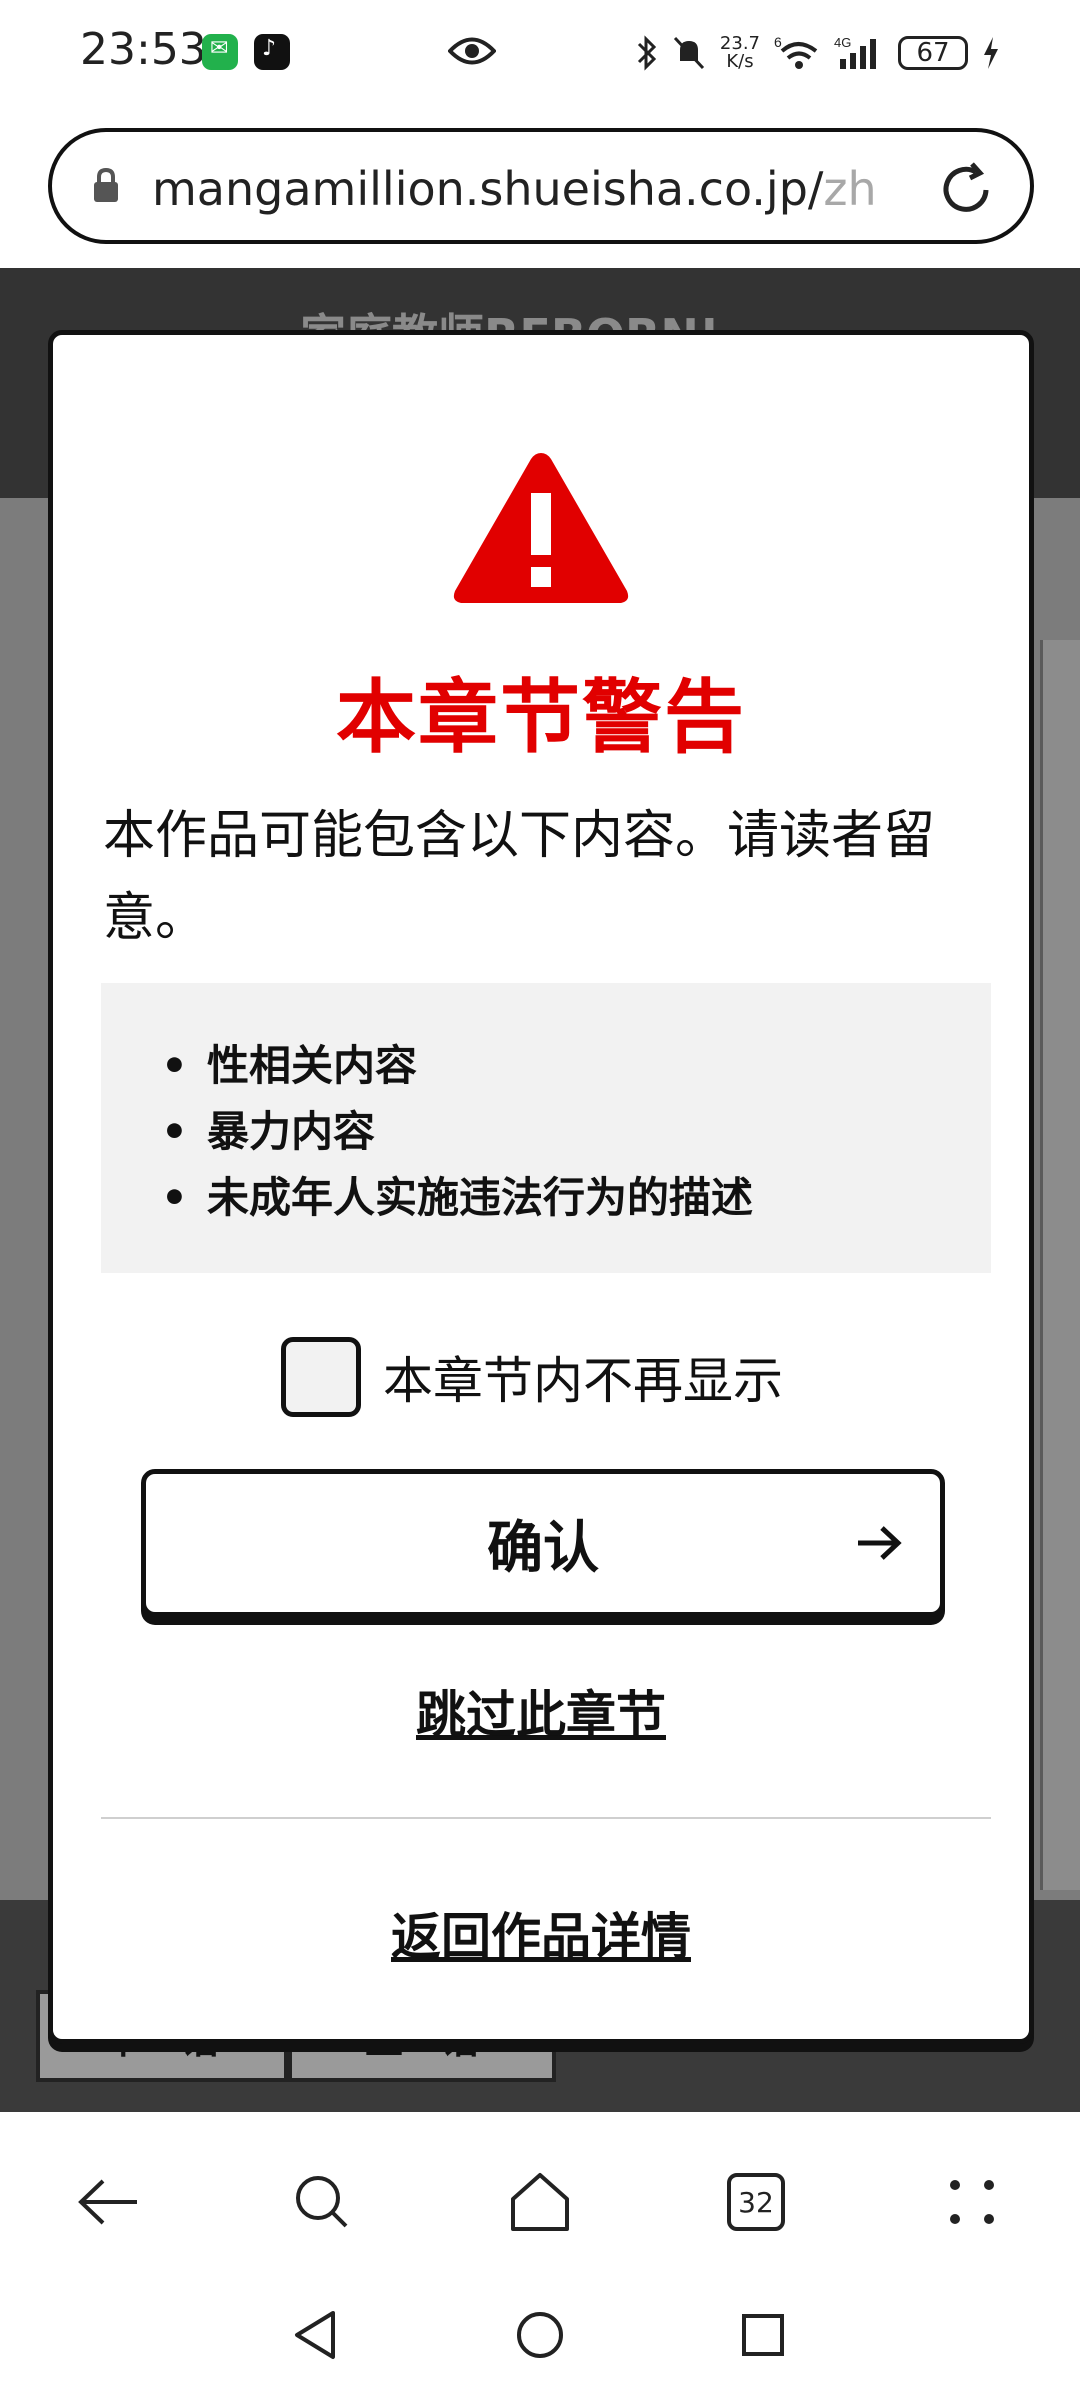 This screenshot has width=1080, height=2390. I want to click on mute-icon, so click(689, 53).